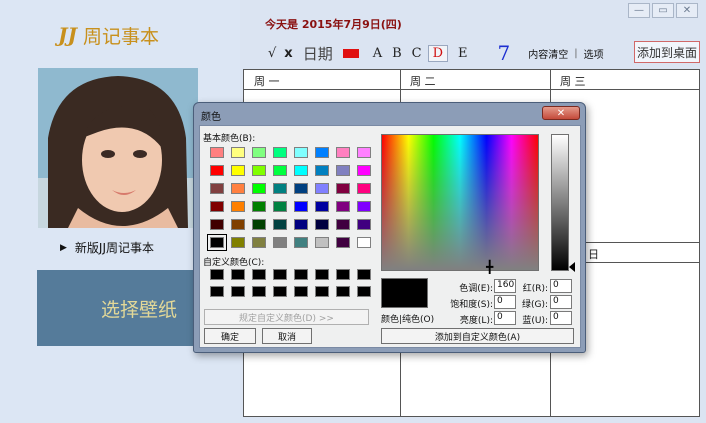 This screenshot has width=706, height=423. Describe the element at coordinates (505, 302) in the screenshot. I see `saturation-input: 0` at that location.